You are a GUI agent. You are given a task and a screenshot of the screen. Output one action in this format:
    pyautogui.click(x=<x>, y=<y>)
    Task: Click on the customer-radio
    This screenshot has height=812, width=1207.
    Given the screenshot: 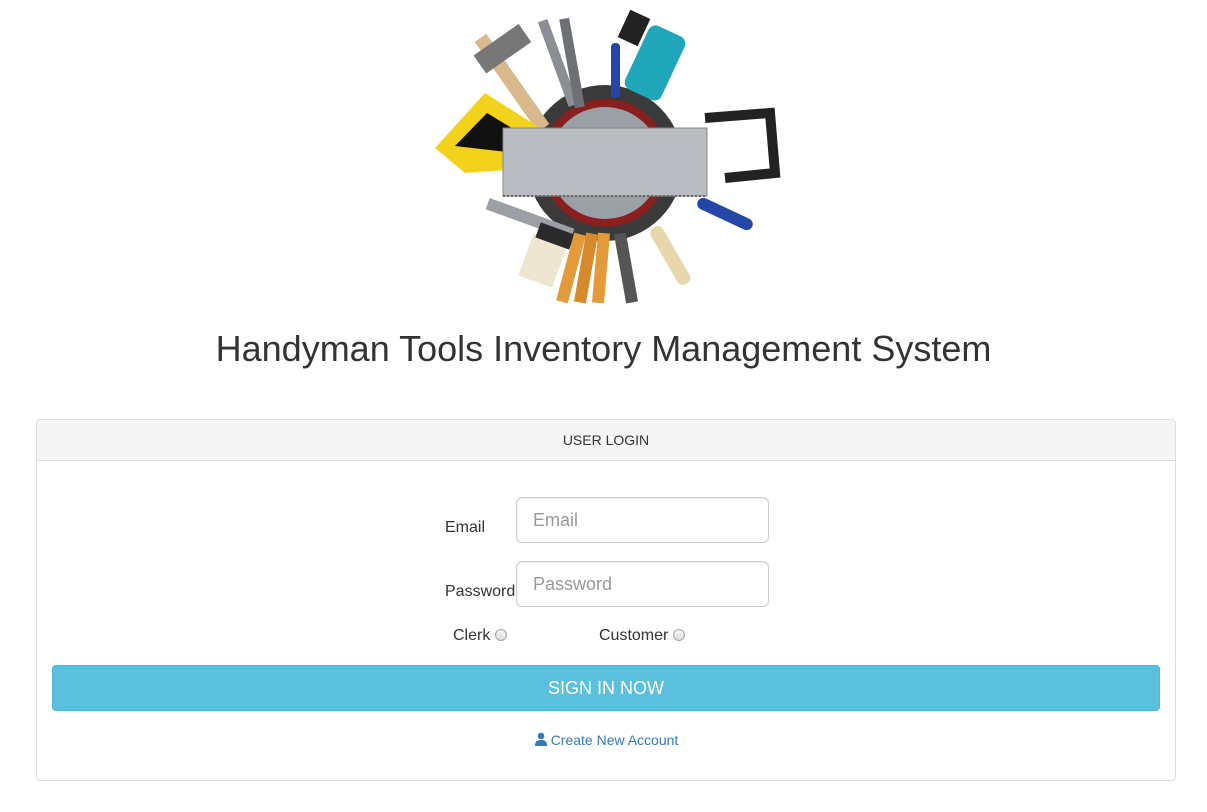 What is the action you would take?
    pyautogui.click(x=679, y=635)
    